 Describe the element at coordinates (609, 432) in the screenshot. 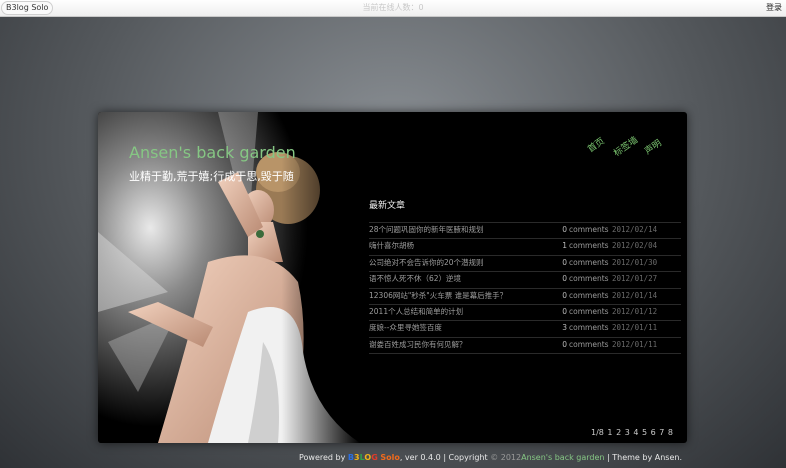

I see `page-link-1: 1` at that location.